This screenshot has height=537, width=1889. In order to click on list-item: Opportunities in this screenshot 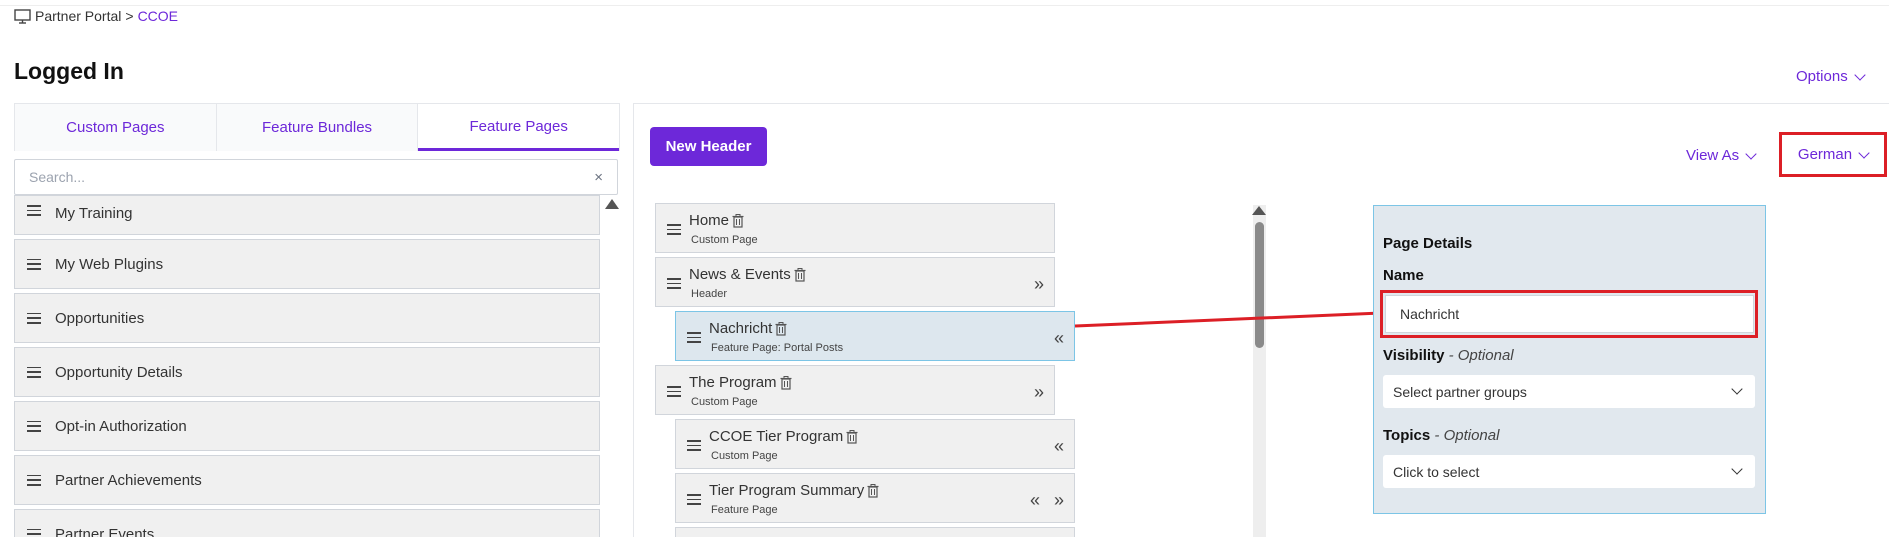, I will do `click(307, 318)`.